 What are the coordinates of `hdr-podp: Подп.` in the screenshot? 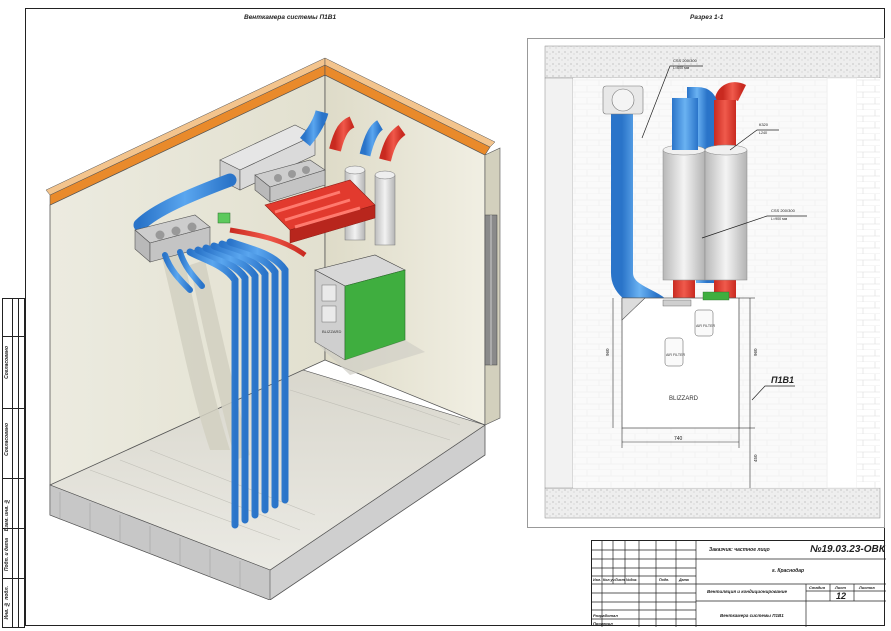 It's located at (664, 580).